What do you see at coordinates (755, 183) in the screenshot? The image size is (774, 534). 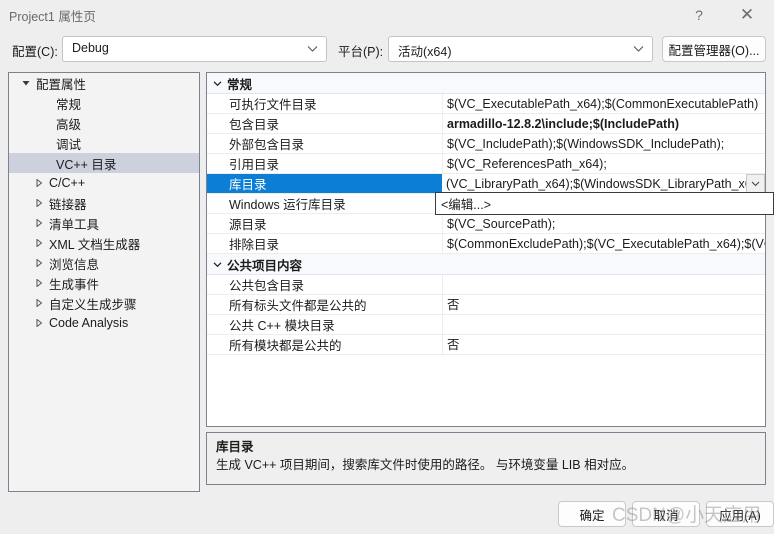 I see `value-dropdown-button` at bounding box center [755, 183].